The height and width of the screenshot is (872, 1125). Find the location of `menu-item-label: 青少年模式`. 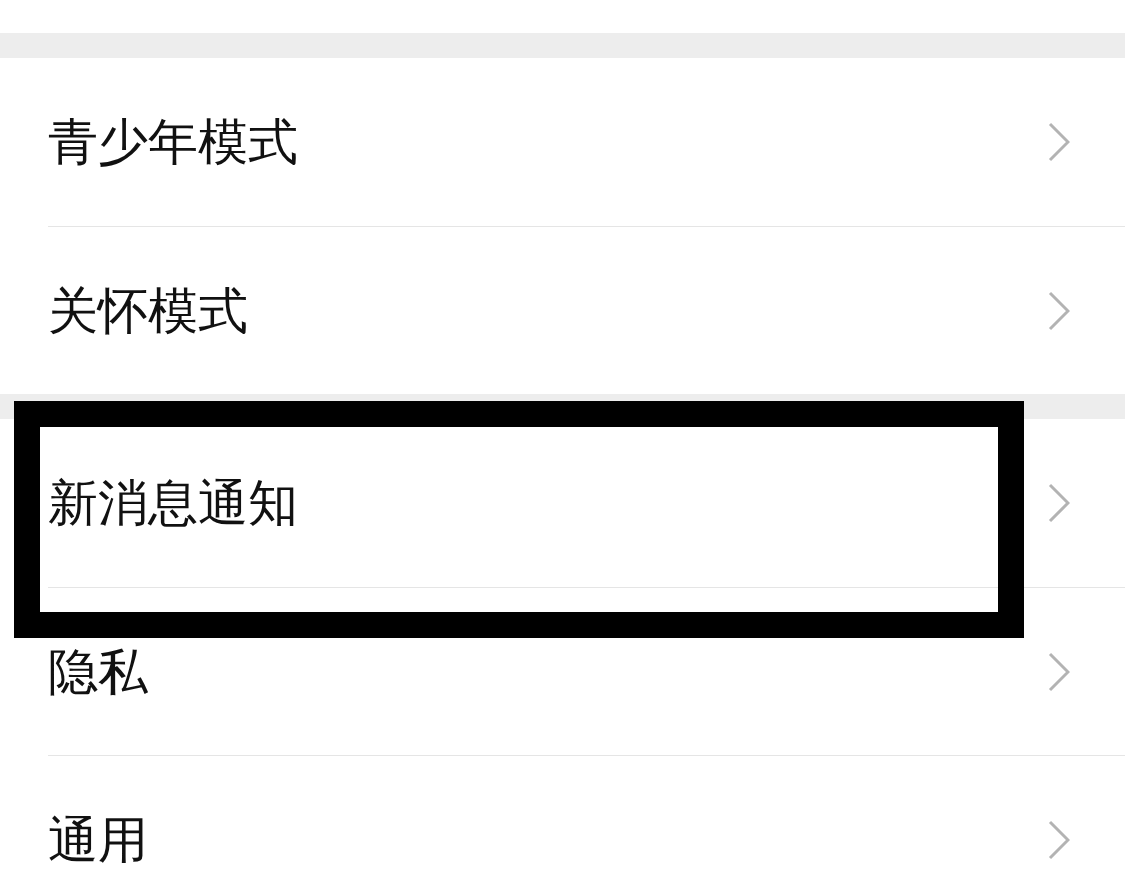

menu-item-label: 青少年模式 is located at coordinates (548, 142).